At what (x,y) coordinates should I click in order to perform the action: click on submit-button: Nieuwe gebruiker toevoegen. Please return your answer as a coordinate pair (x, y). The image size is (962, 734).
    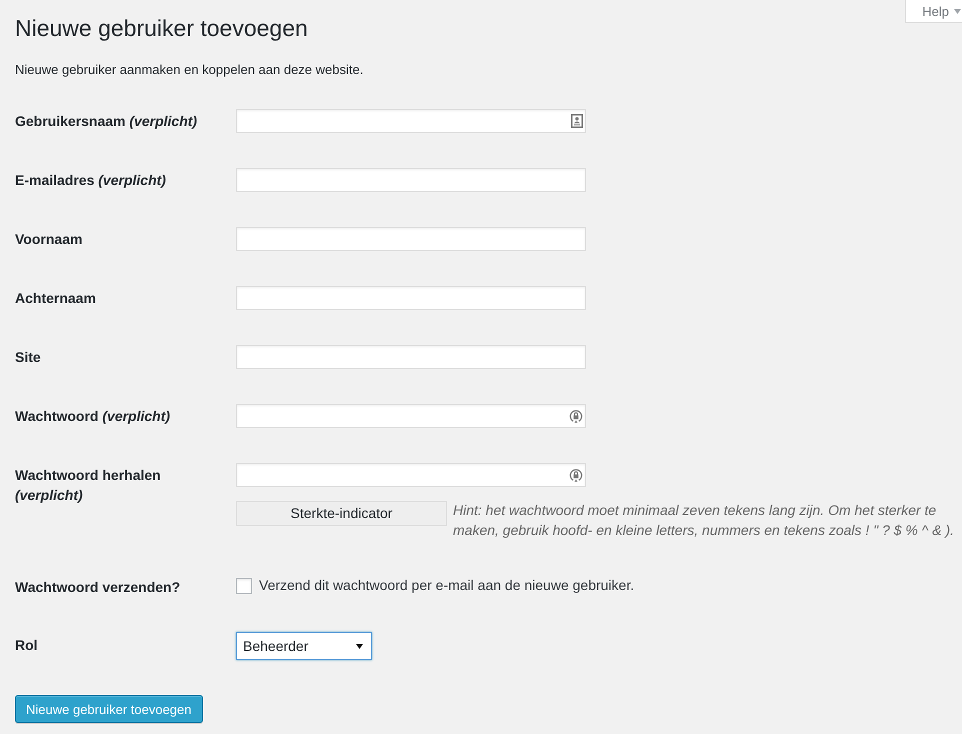
    Looking at the image, I should click on (108, 709).